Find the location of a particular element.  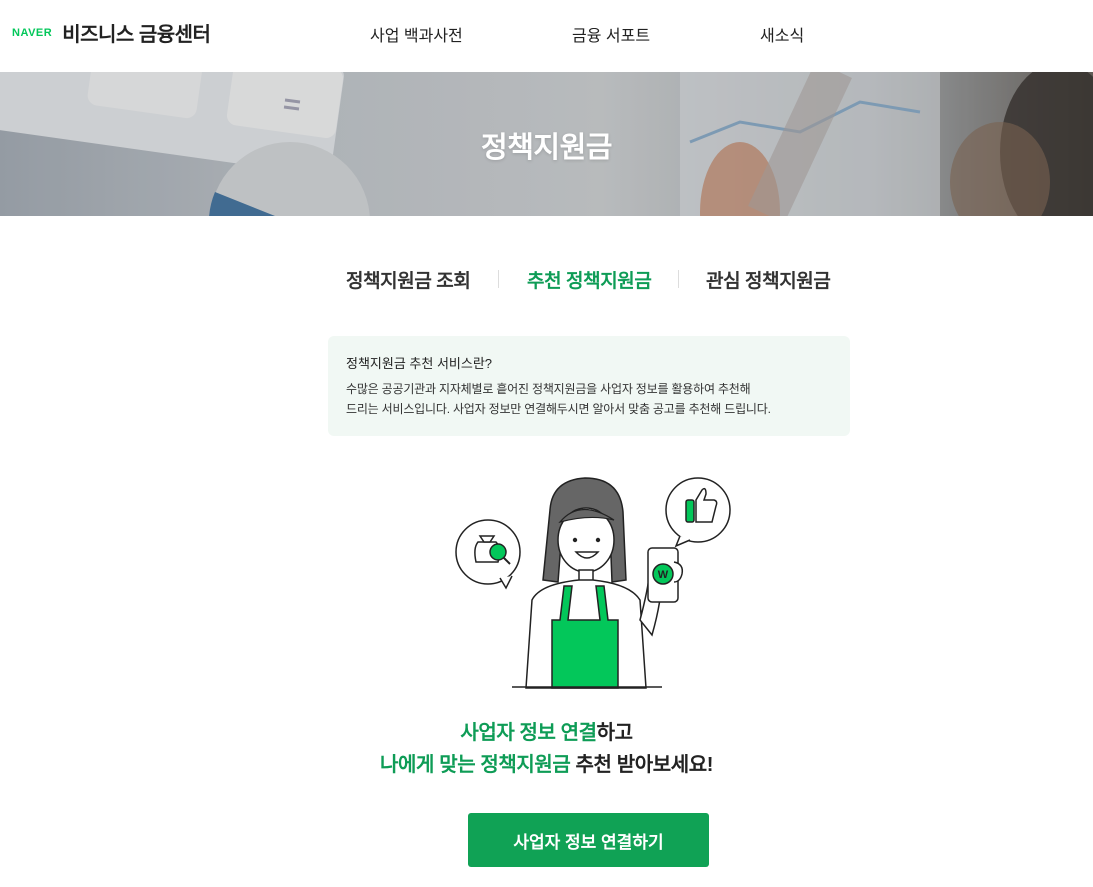

tab-recommended-policy: 추천 정책지원금 is located at coordinates (589, 279).